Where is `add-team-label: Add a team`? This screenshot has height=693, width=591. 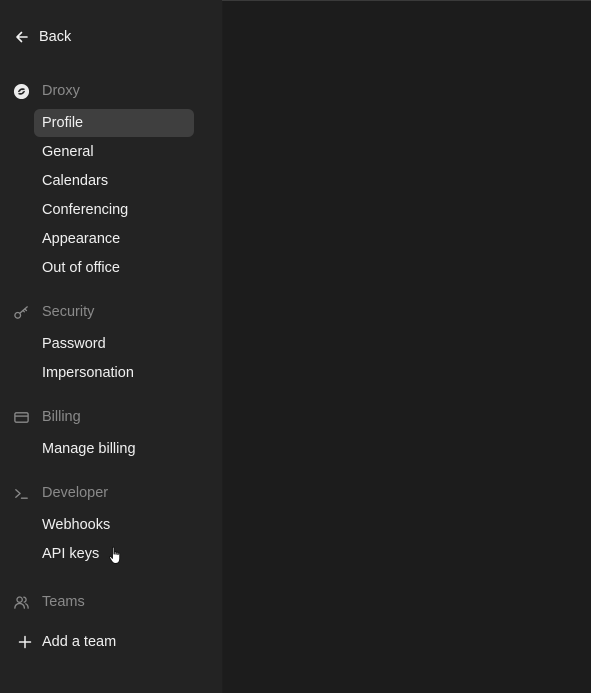 add-team-label: Add a team is located at coordinates (79, 642).